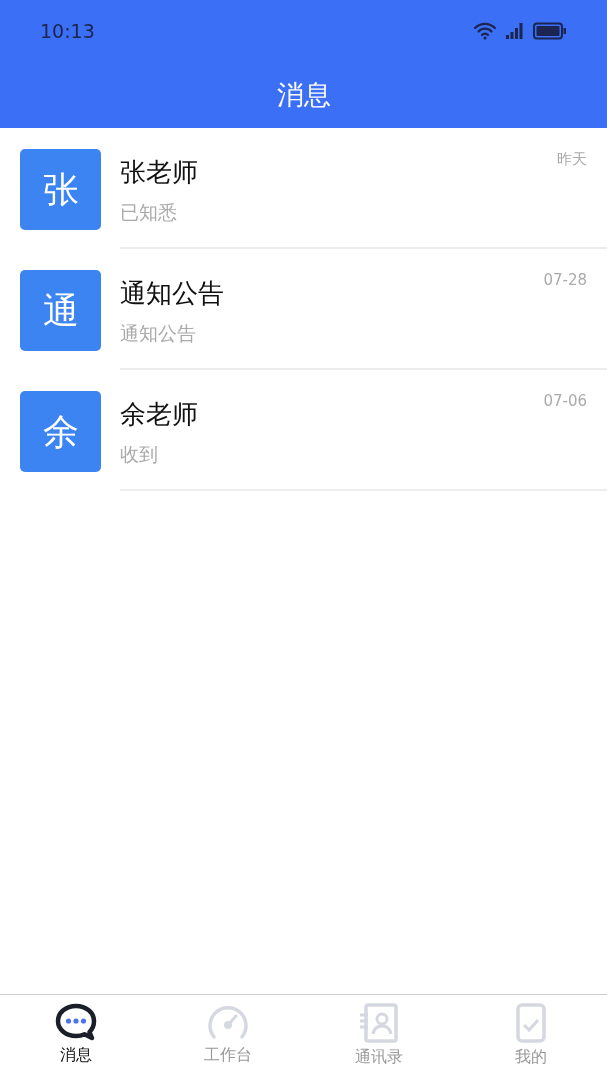 This screenshot has height=1080, width=607. Describe the element at coordinates (379, 1023) in the screenshot. I see `contacts-icon` at that location.